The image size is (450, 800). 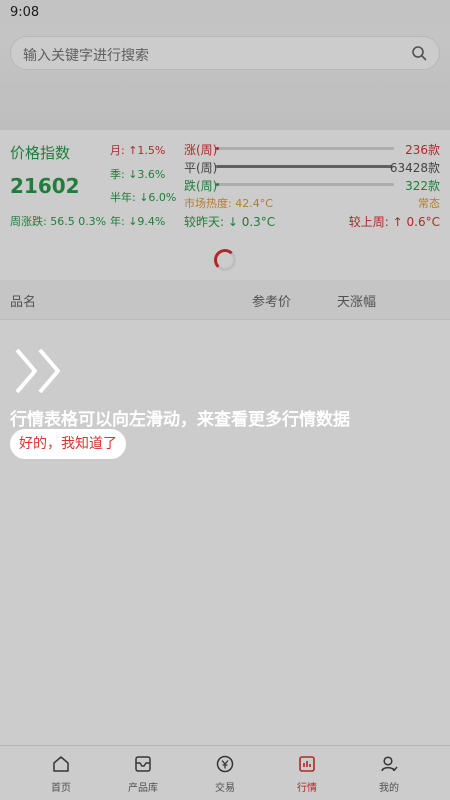 I want to click on guide-dismiss-button: 好的，我知道了, so click(x=68, y=444).